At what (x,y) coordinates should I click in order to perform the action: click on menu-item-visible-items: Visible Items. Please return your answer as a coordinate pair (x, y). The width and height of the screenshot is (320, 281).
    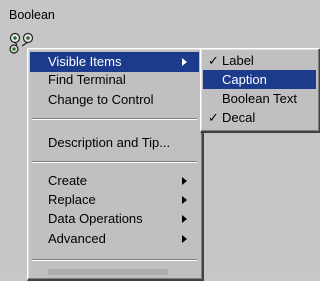
    Looking at the image, I should click on (114, 62).